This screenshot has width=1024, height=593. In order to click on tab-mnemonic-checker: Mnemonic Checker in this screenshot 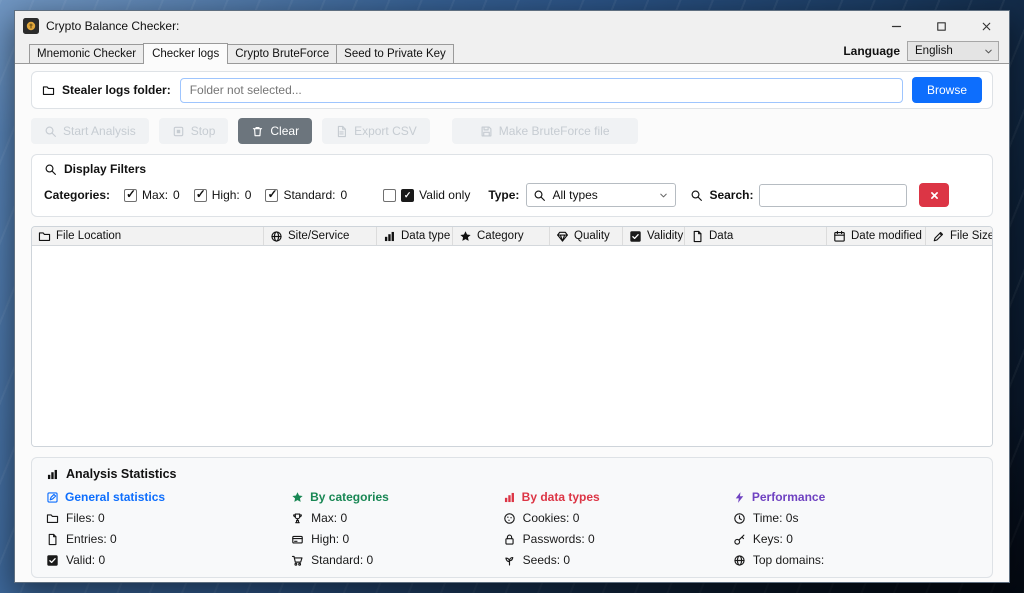, I will do `click(87, 53)`.